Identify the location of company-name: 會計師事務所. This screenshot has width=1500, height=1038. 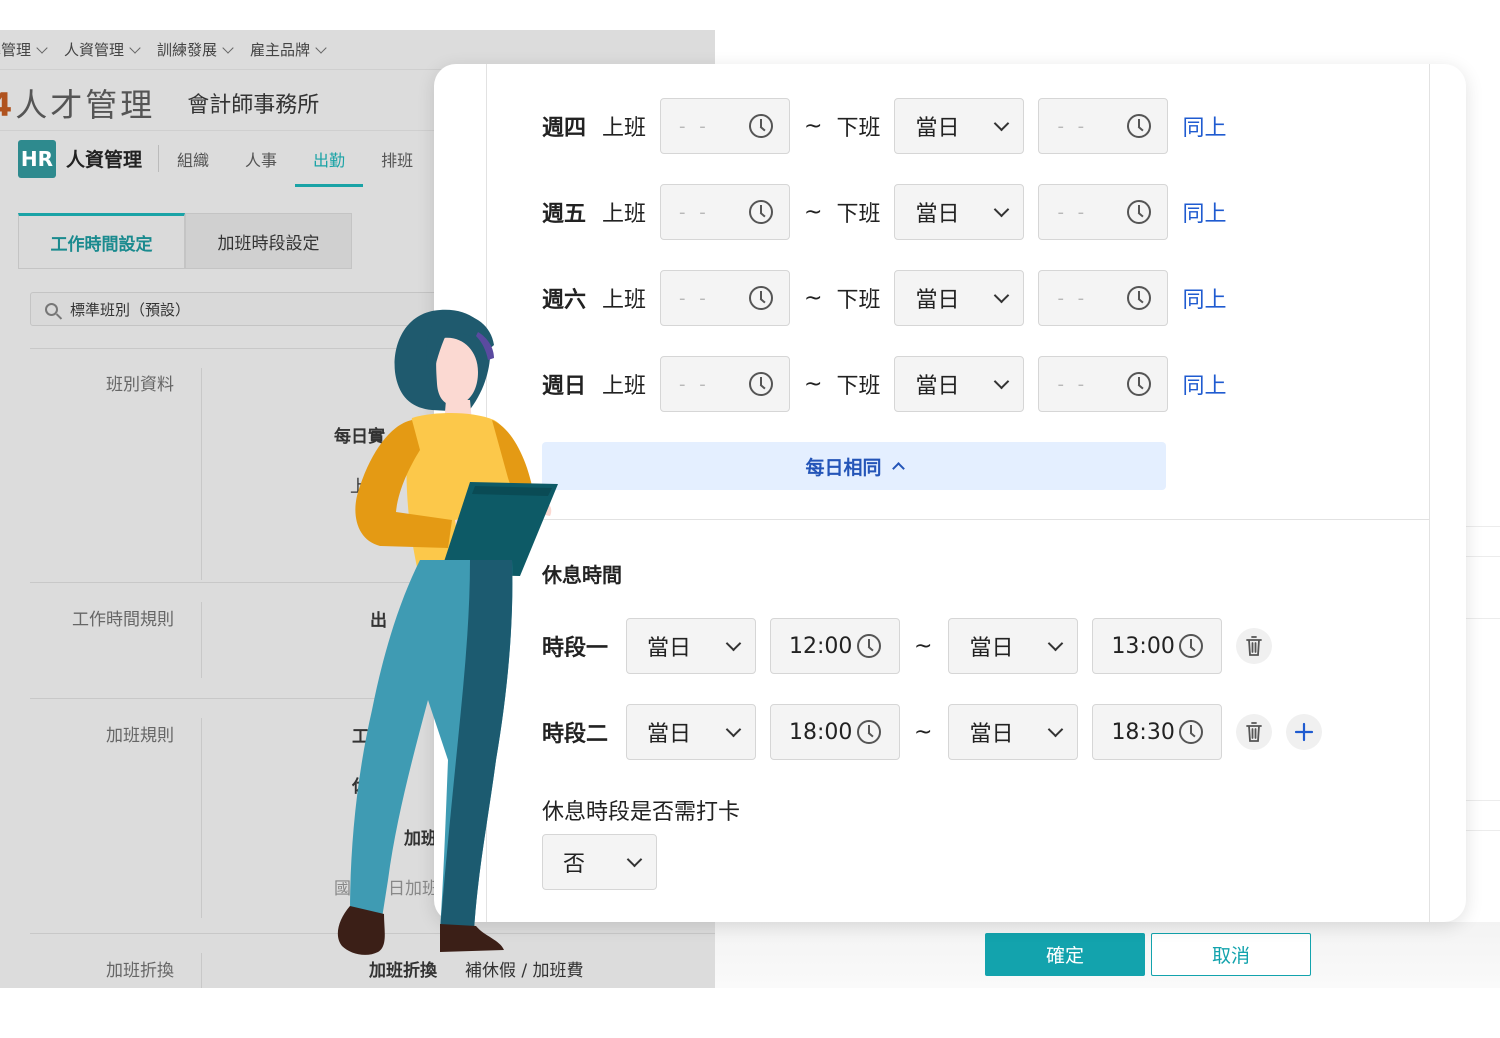
(253, 105).